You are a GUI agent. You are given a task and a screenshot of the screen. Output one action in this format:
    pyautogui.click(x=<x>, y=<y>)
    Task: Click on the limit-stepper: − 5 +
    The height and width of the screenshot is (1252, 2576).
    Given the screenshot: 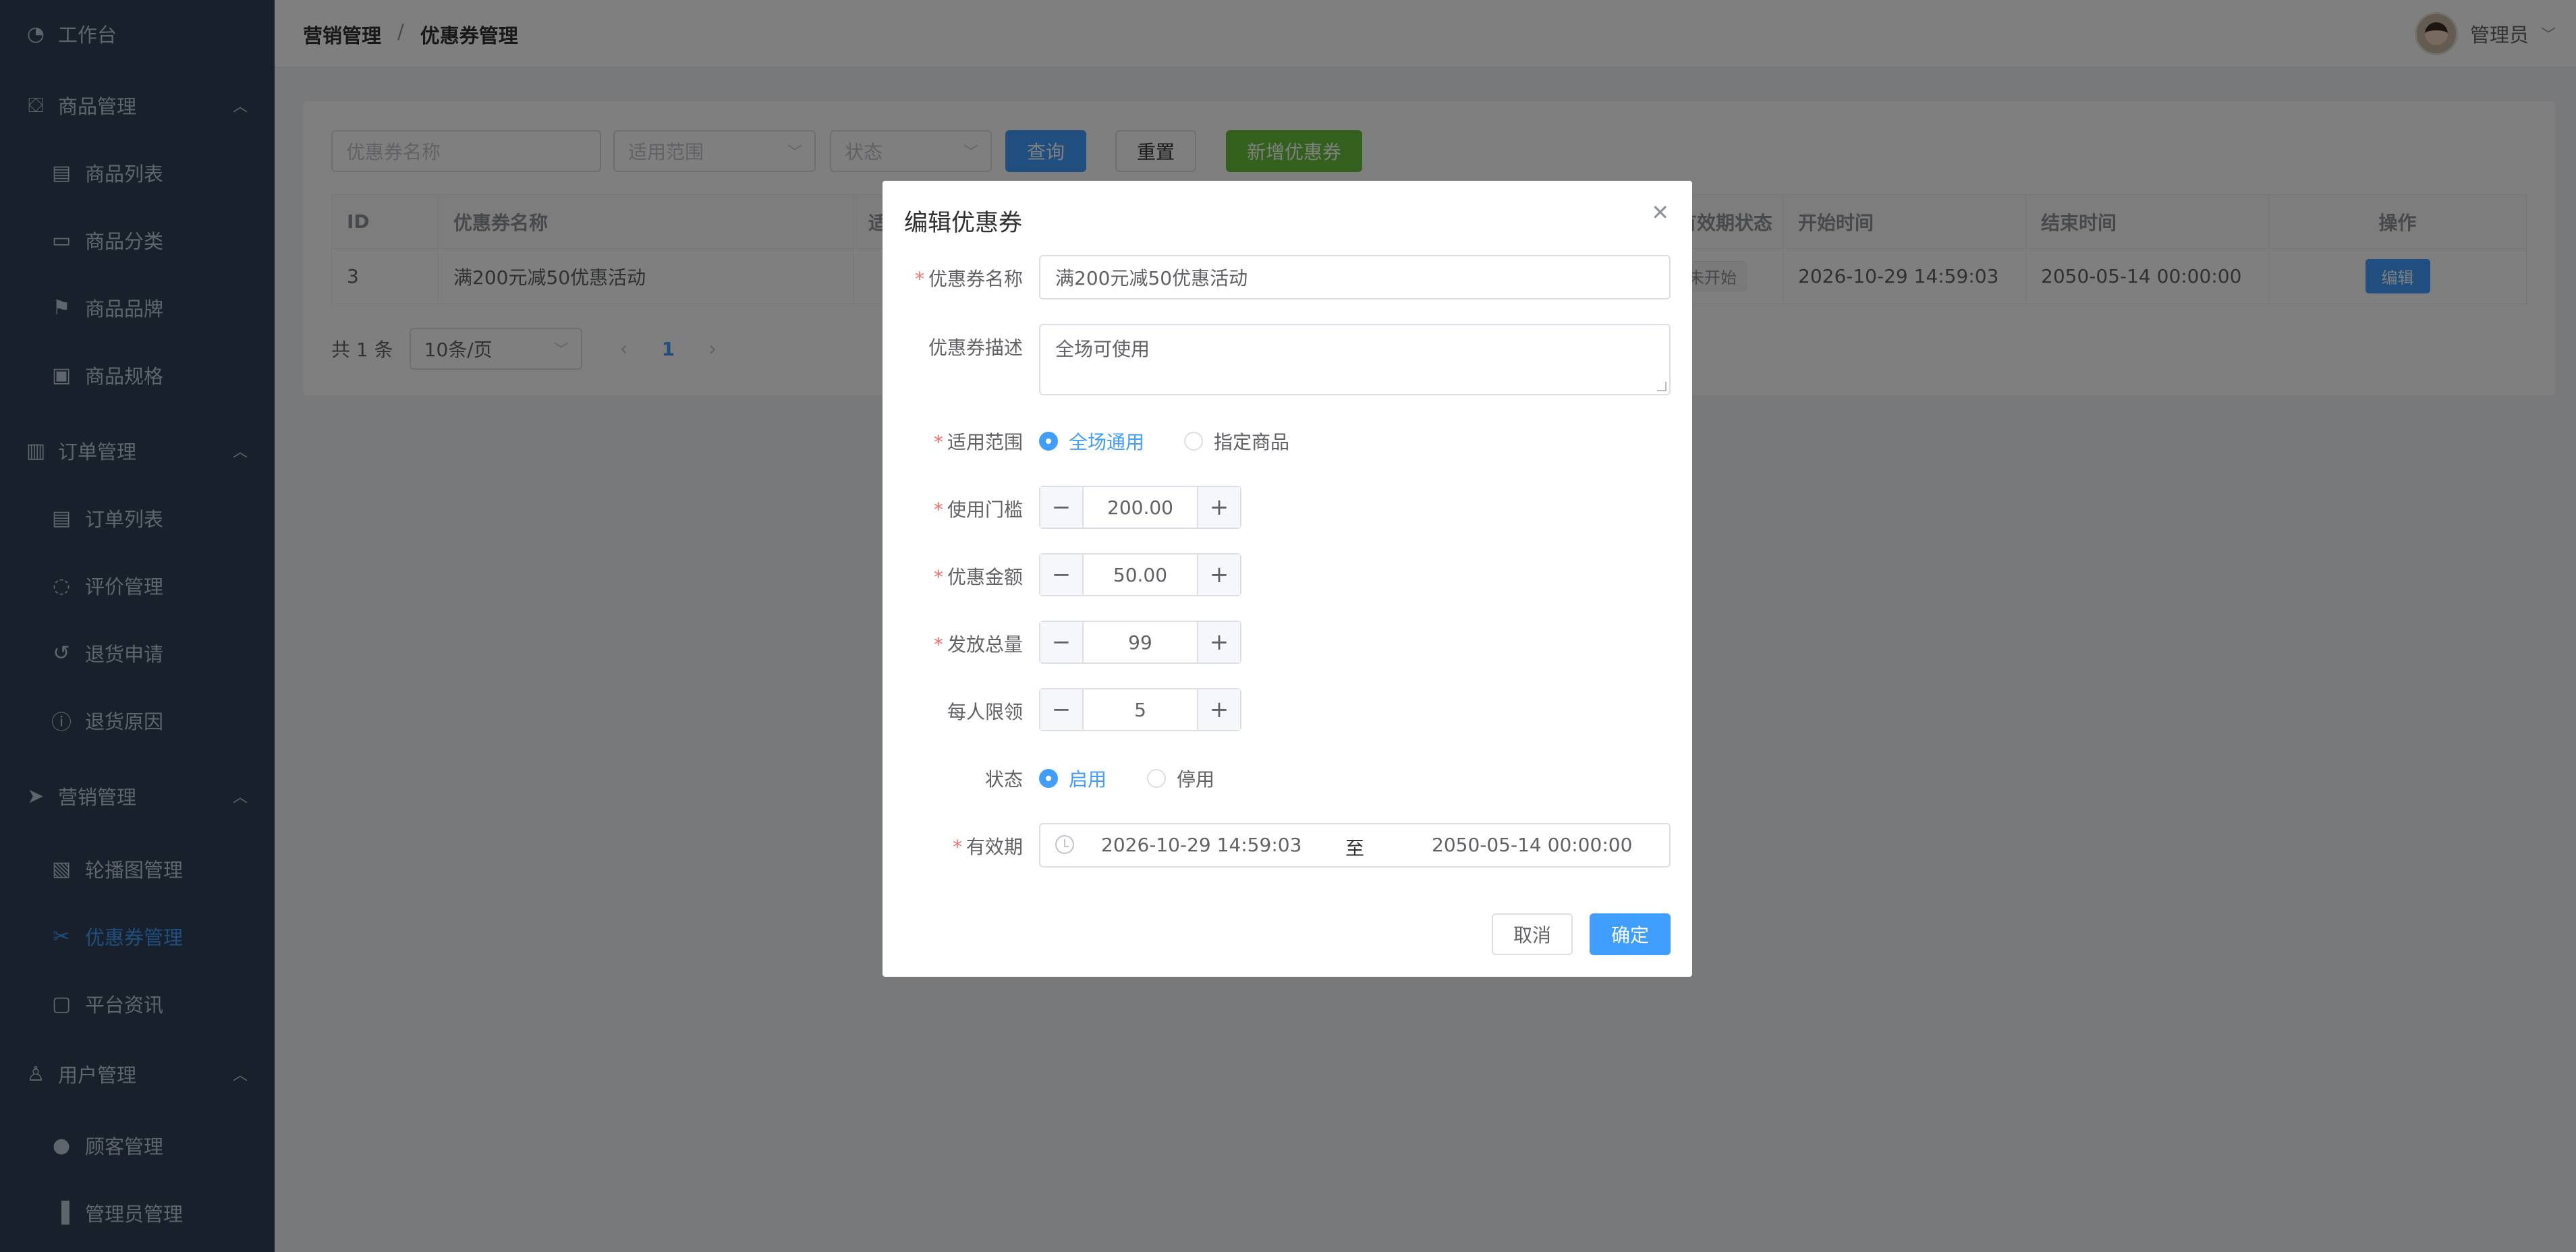 What is the action you would take?
    pyautogui.click(x=1140, y=709)
    